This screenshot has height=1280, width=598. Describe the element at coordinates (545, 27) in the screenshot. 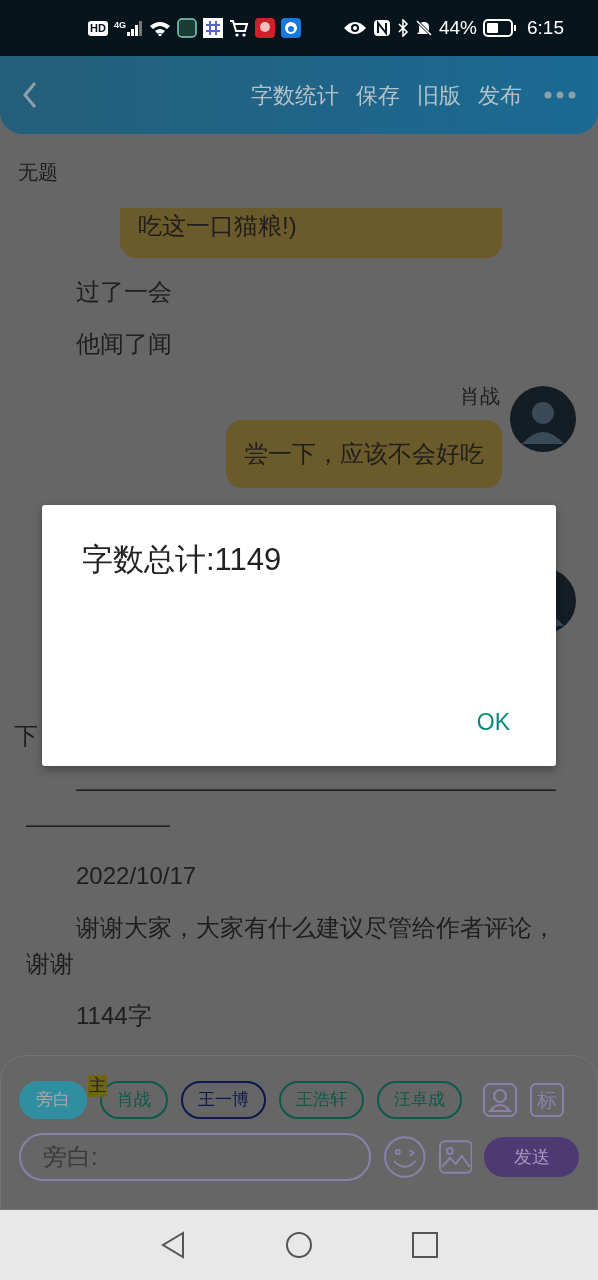

I see `clock: 6:15` at that location.